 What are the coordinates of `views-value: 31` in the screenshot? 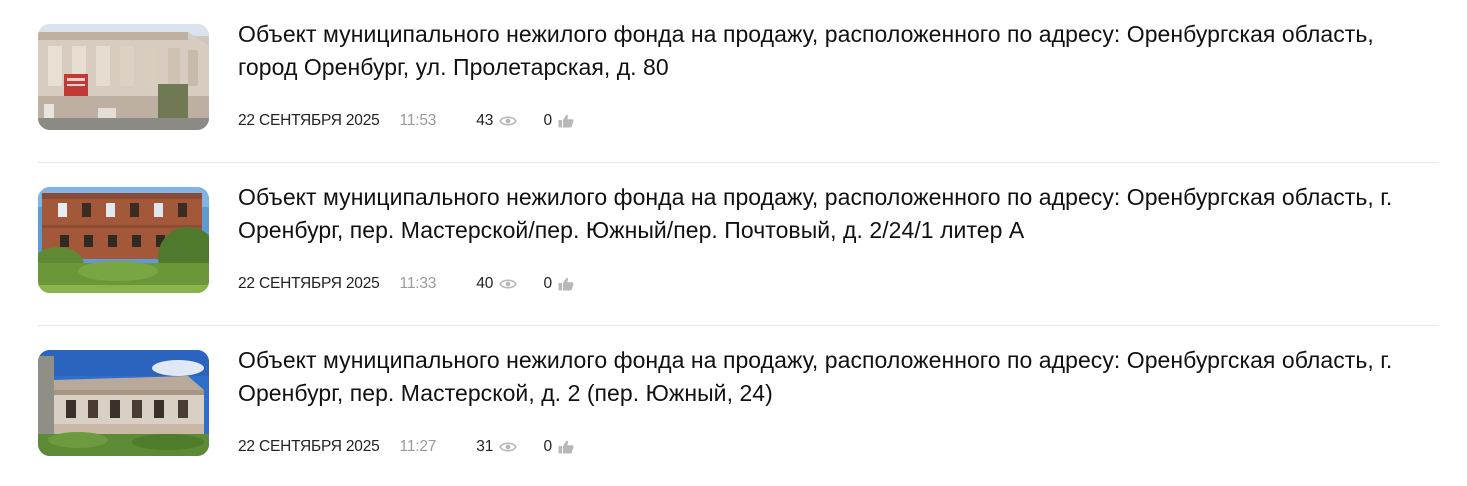 It's located at (485, 446).